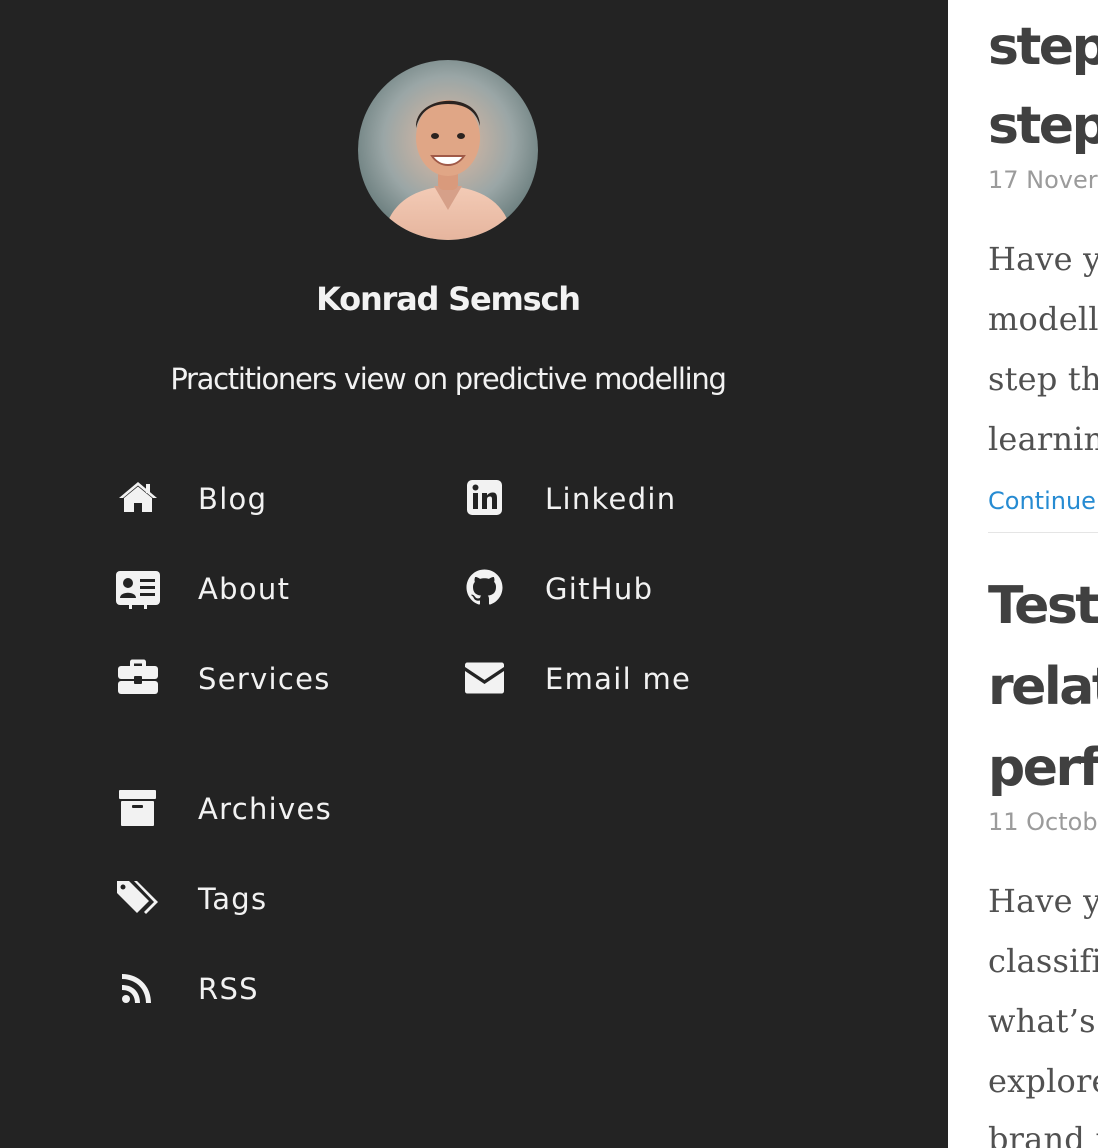 The height and width of the screenshot is (1148, 1098). I want to click on nav-services-label: Services, so click(264, 679).